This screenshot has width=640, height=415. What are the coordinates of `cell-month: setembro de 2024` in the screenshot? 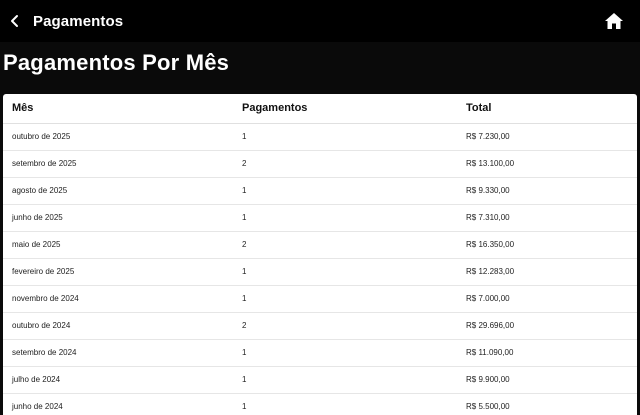 It's located at (118, 353).